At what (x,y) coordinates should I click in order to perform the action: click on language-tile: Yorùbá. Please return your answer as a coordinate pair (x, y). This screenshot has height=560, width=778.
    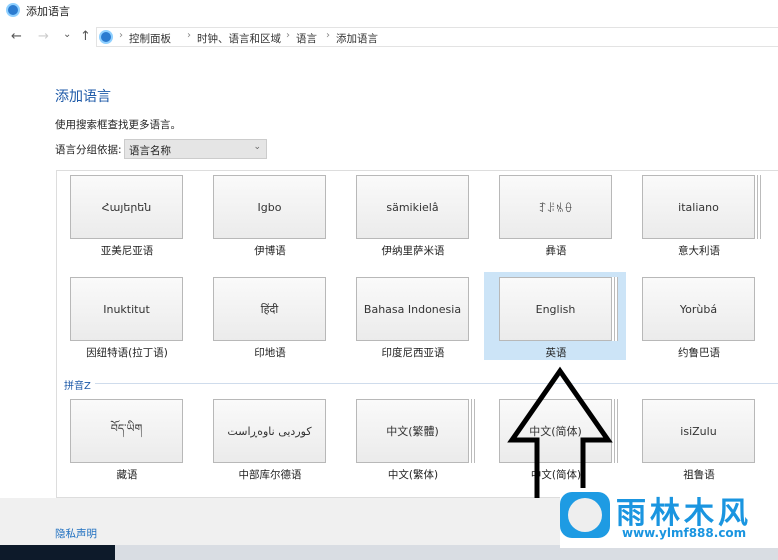
    Looking at the image, I should click on (698, 309).